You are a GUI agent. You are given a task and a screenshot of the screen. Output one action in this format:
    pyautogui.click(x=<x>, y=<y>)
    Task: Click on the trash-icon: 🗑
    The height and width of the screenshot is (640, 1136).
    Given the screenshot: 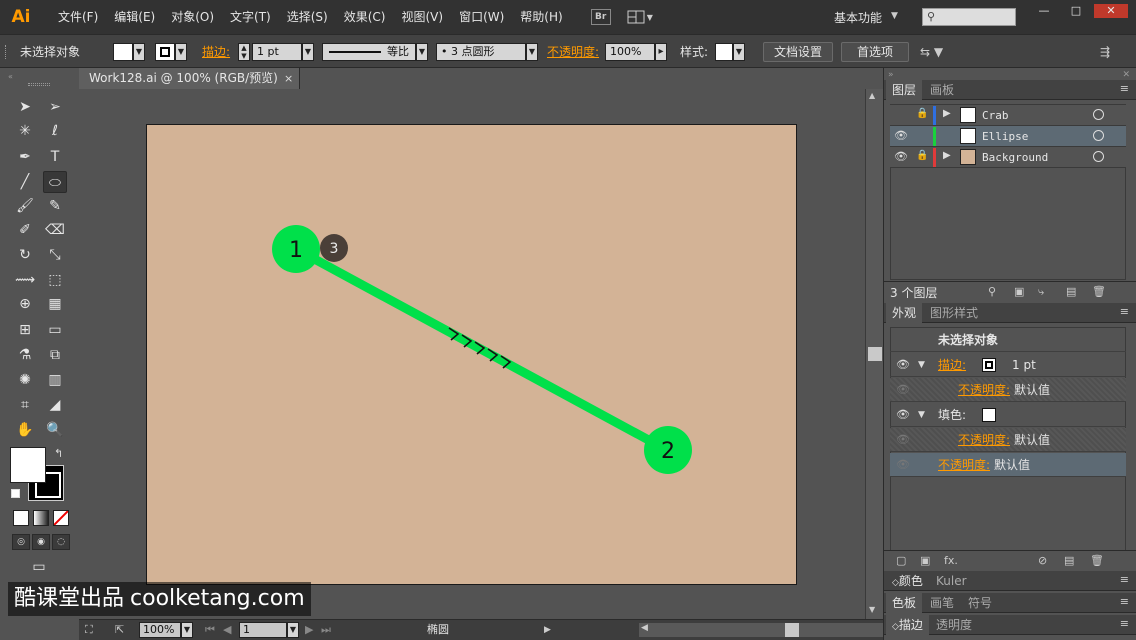 What is the action you would take?
    pyautogui.click(x=1099, y=291)
    